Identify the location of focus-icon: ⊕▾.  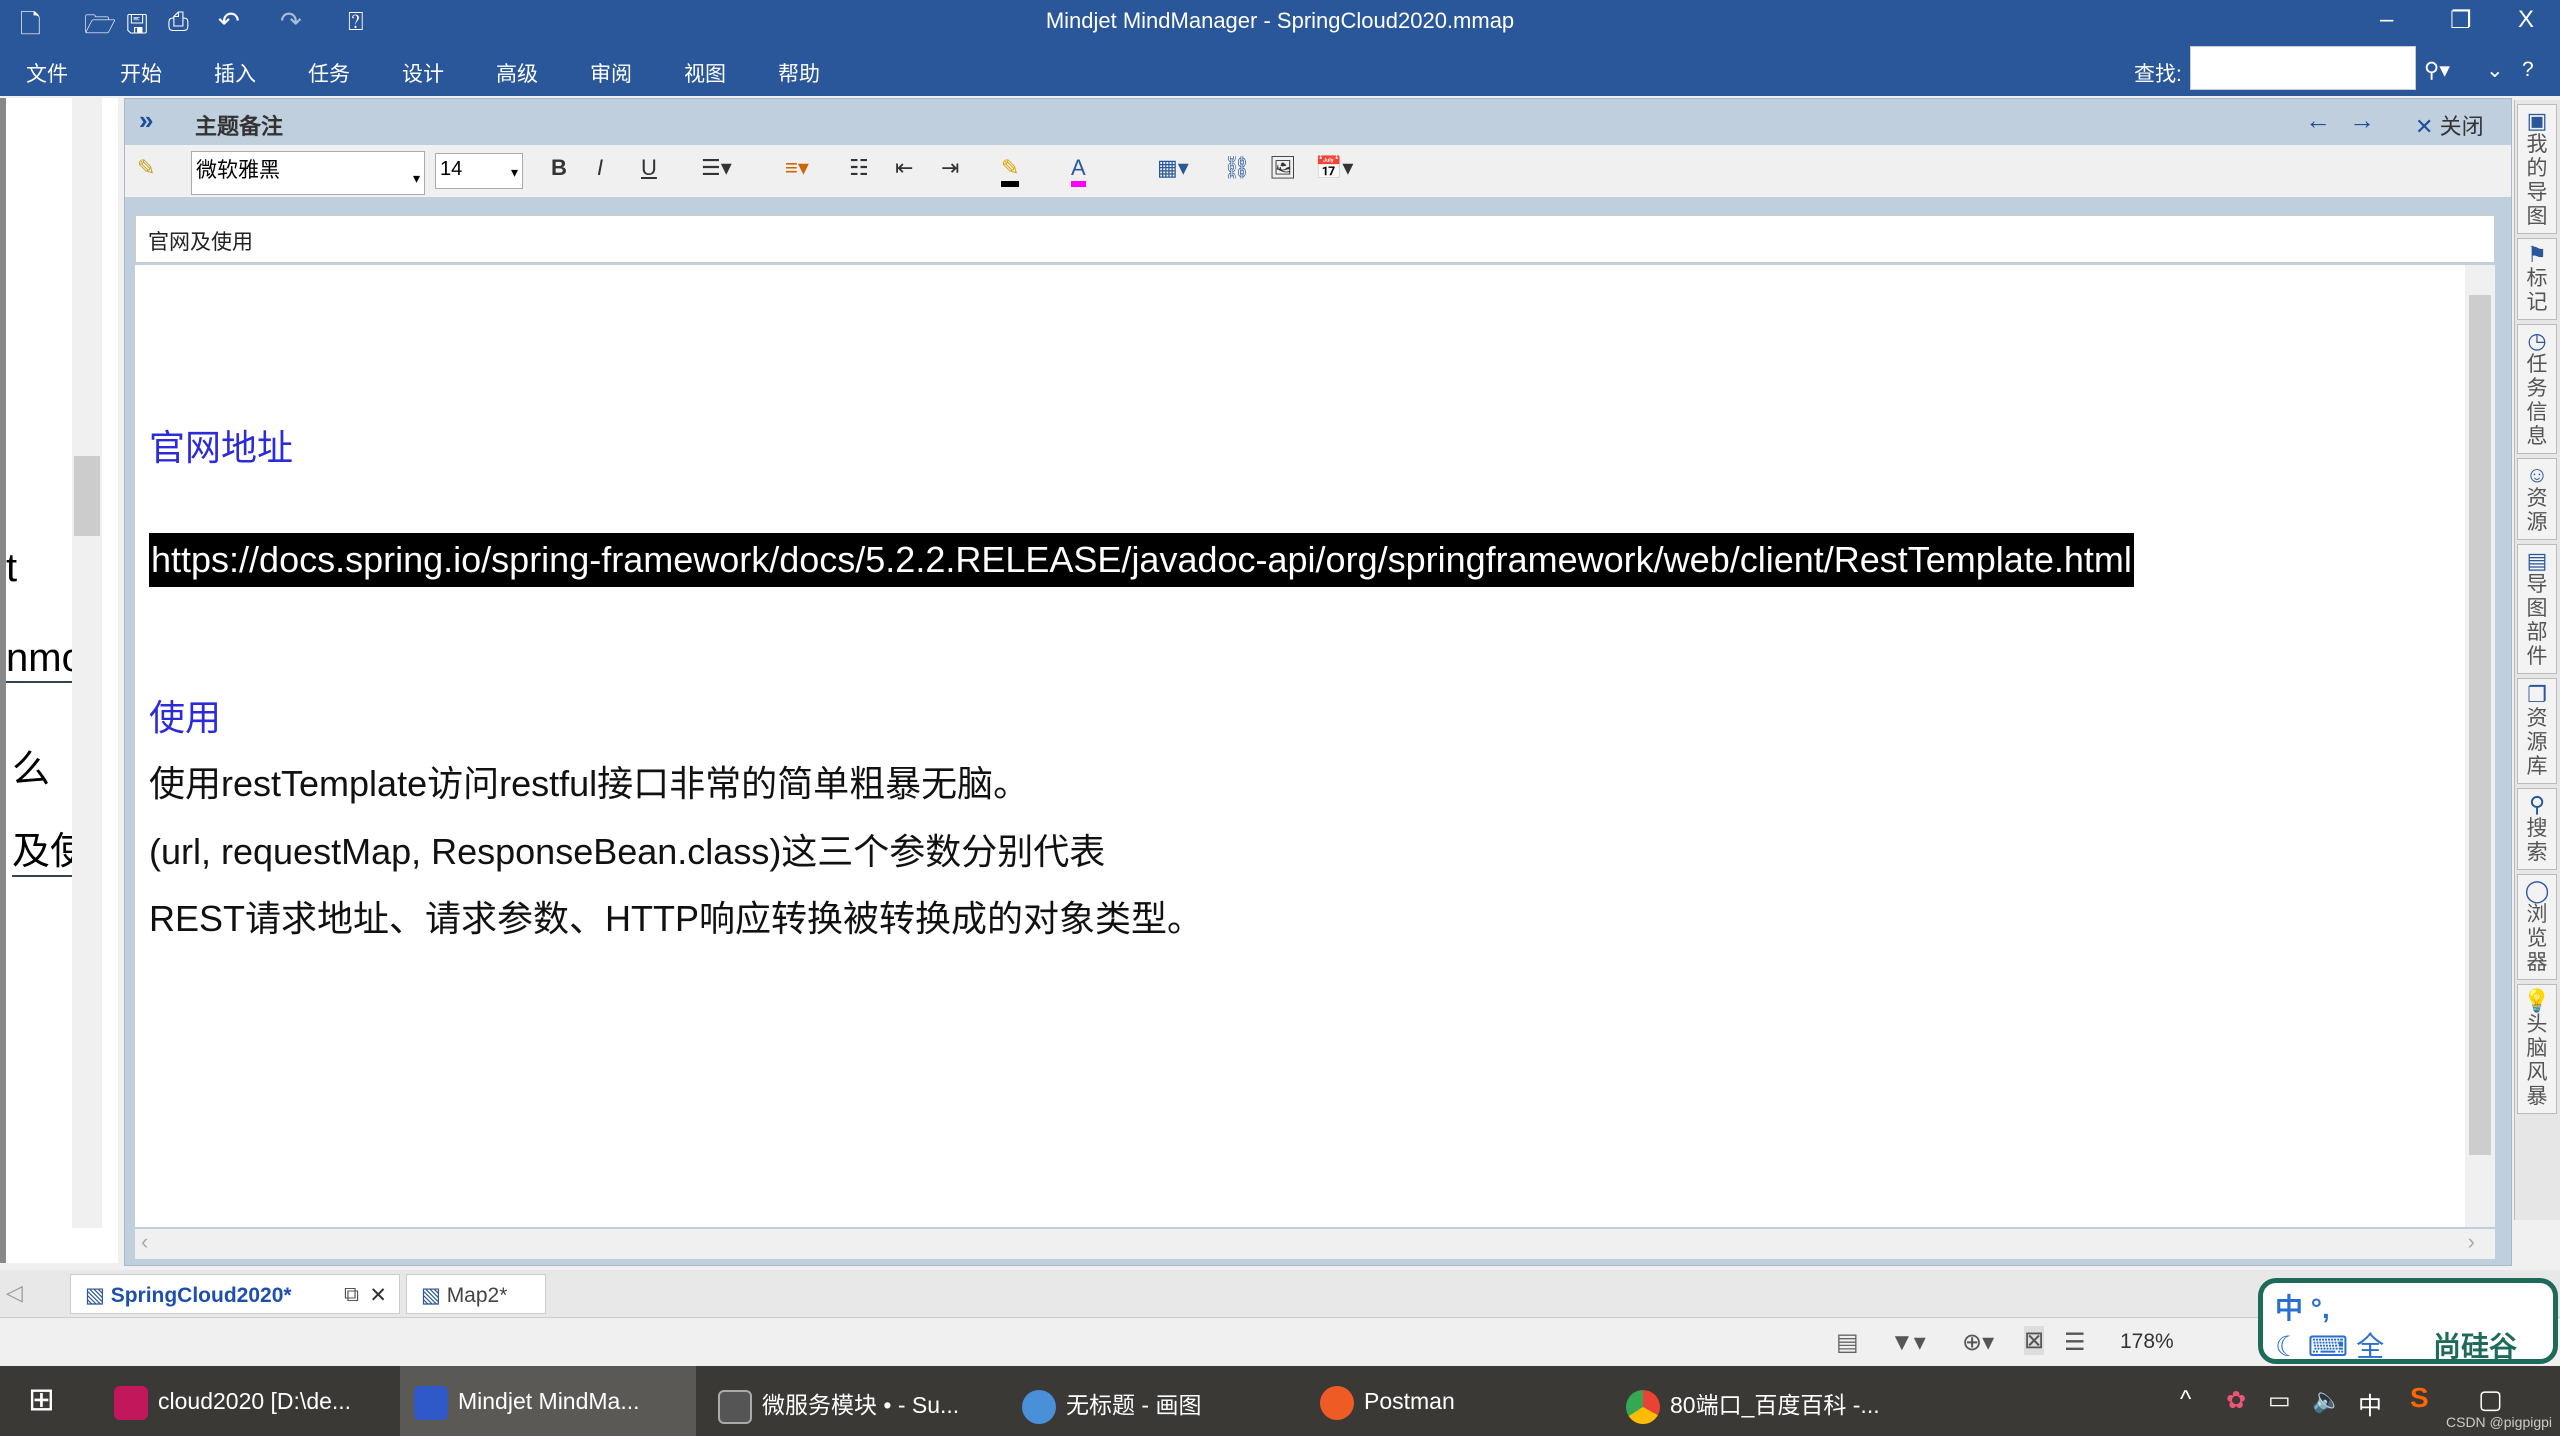
(1978, 1342).